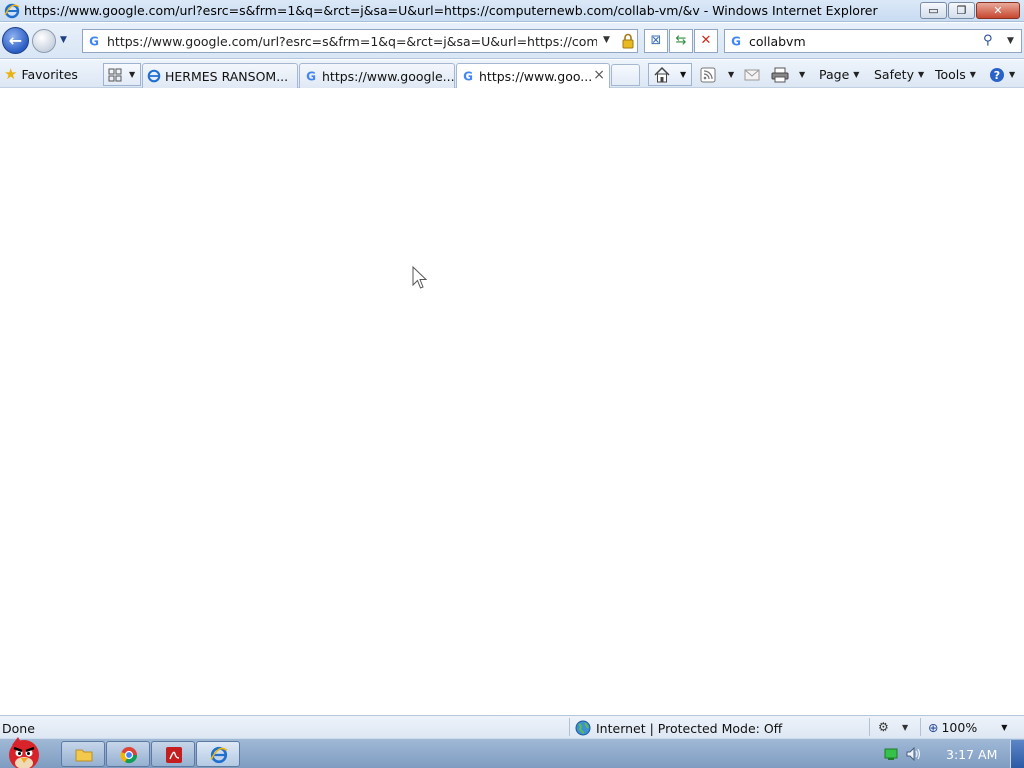 The width and height of the screenshot is (1024, 768). What do you see at coordinates (583, 728) in the screenshot?
I see `globe-icon` at bounding box center [583, 728].